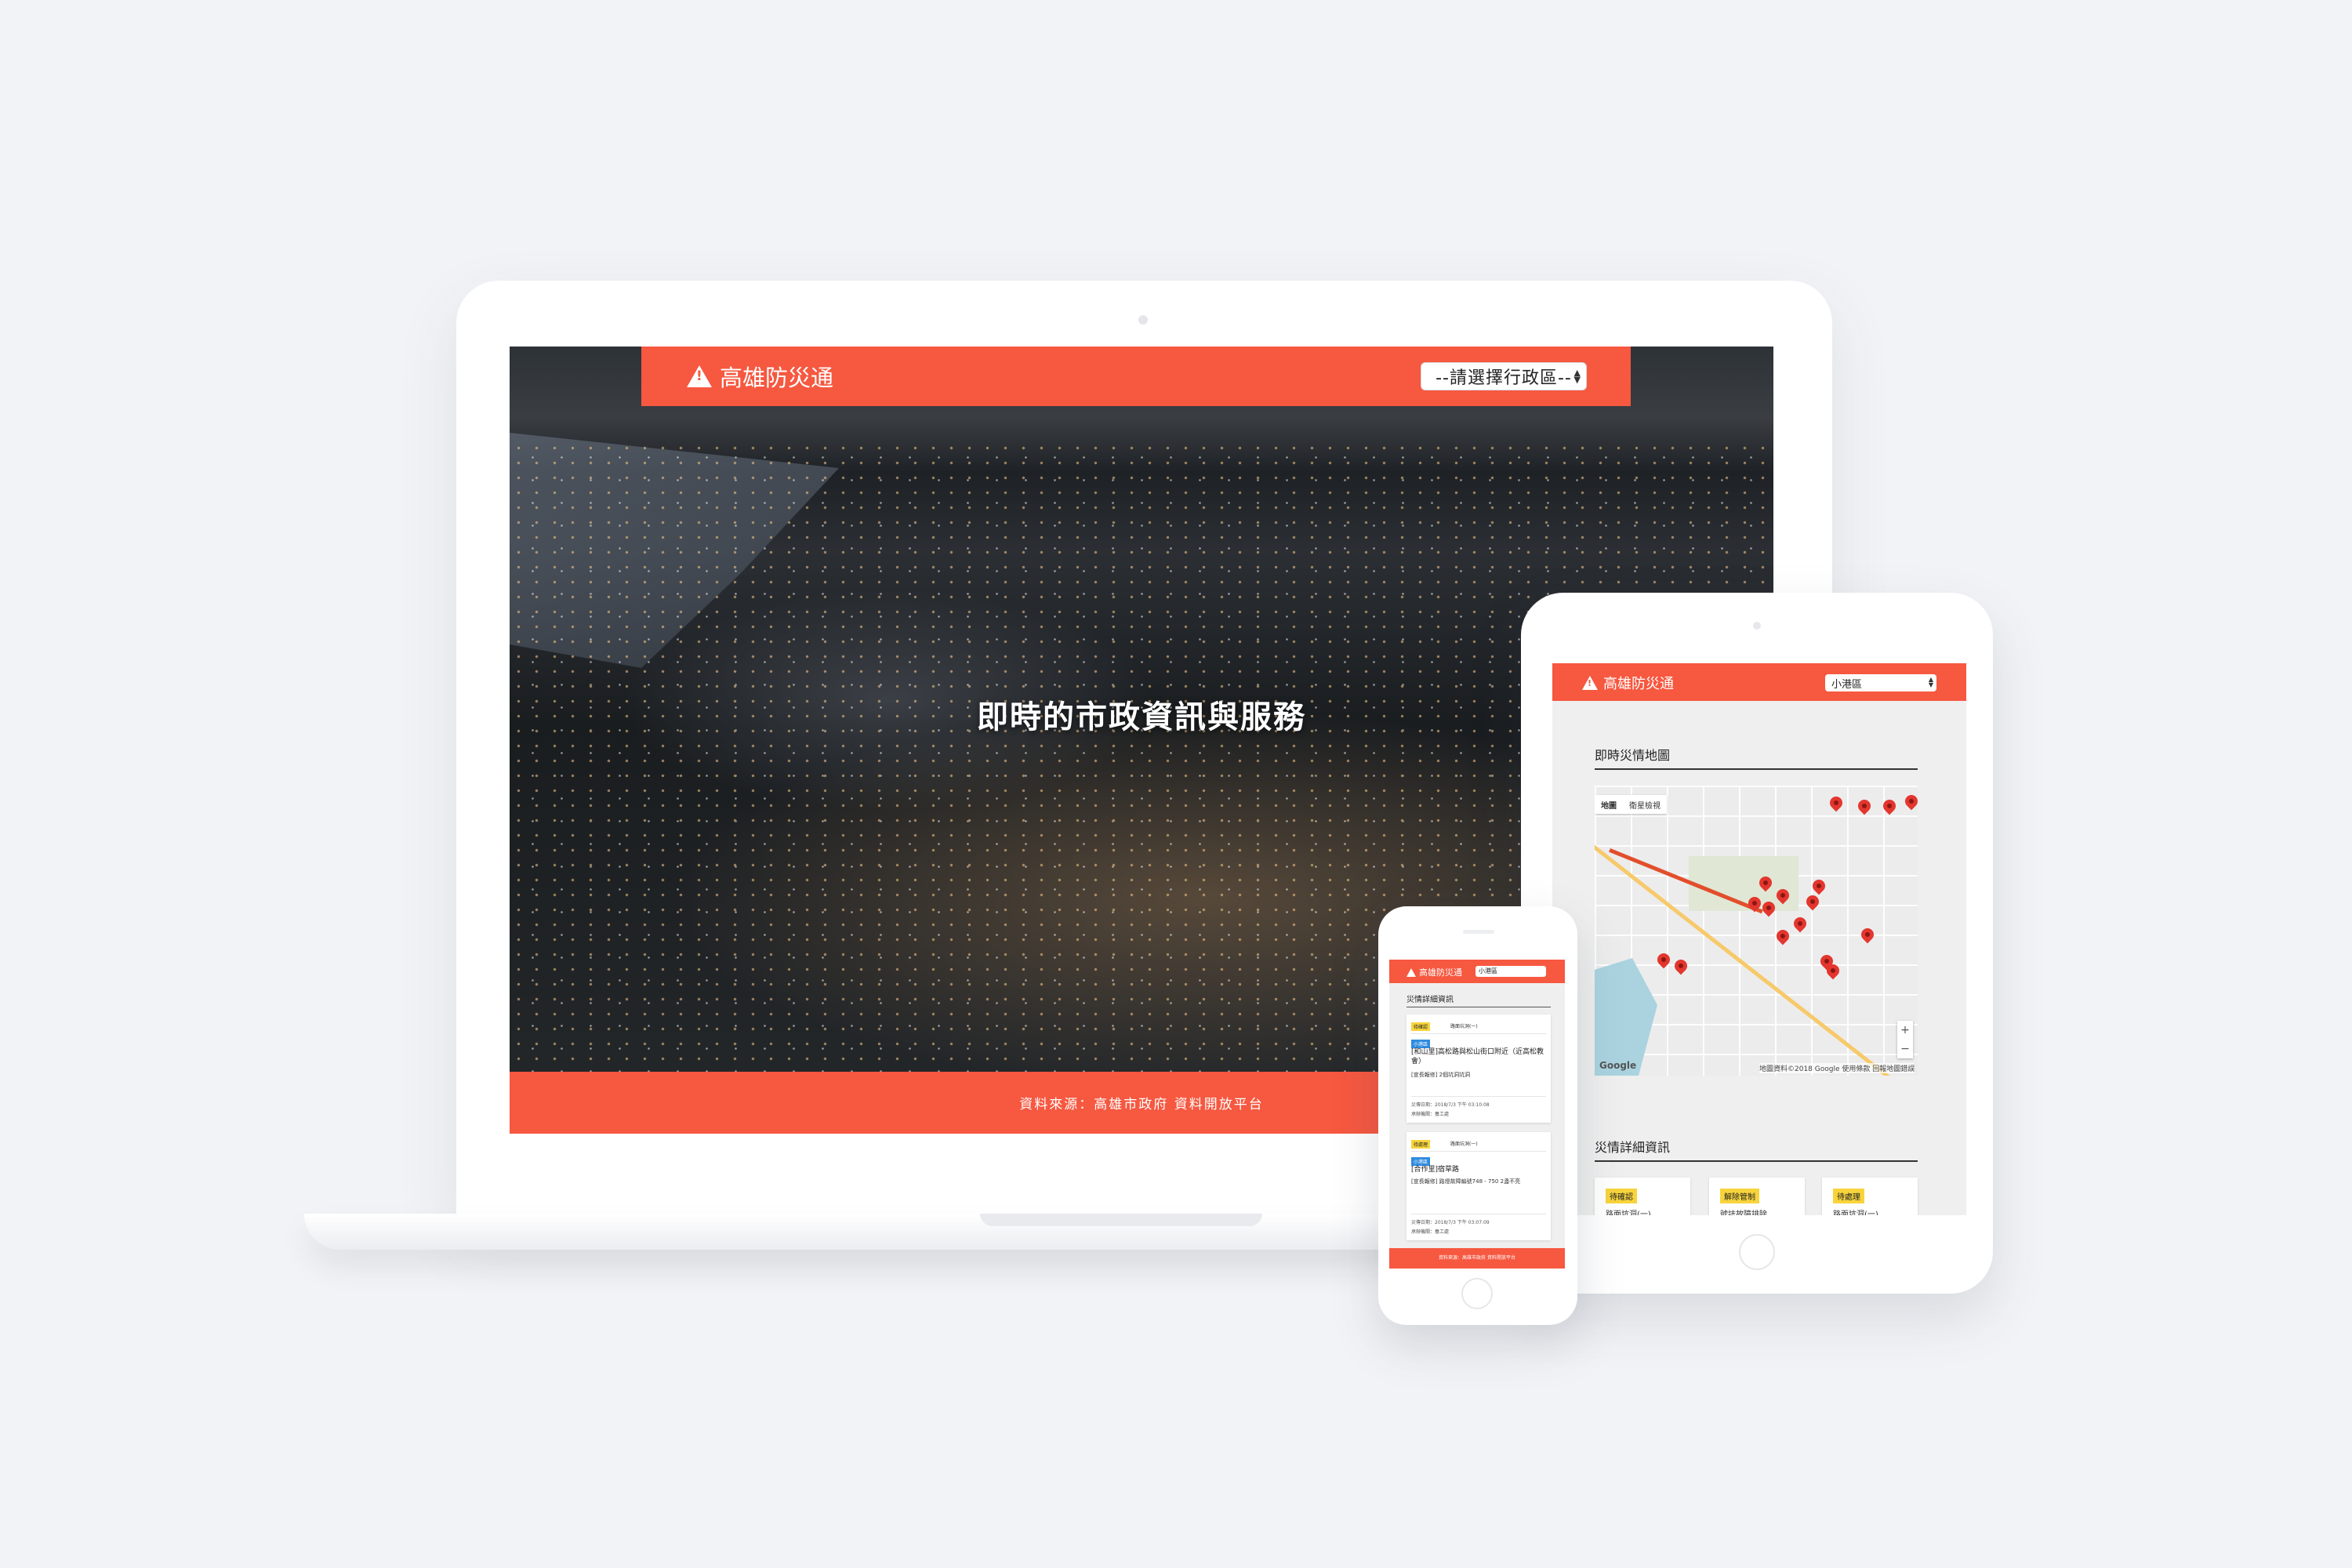 Image resolution: width=2352 pixels, height=1568 pixels. What do you see at coordinates (1121, 1220) in the screenshot?
I see `laptop-notch` at bounding box center [1121, 1220].